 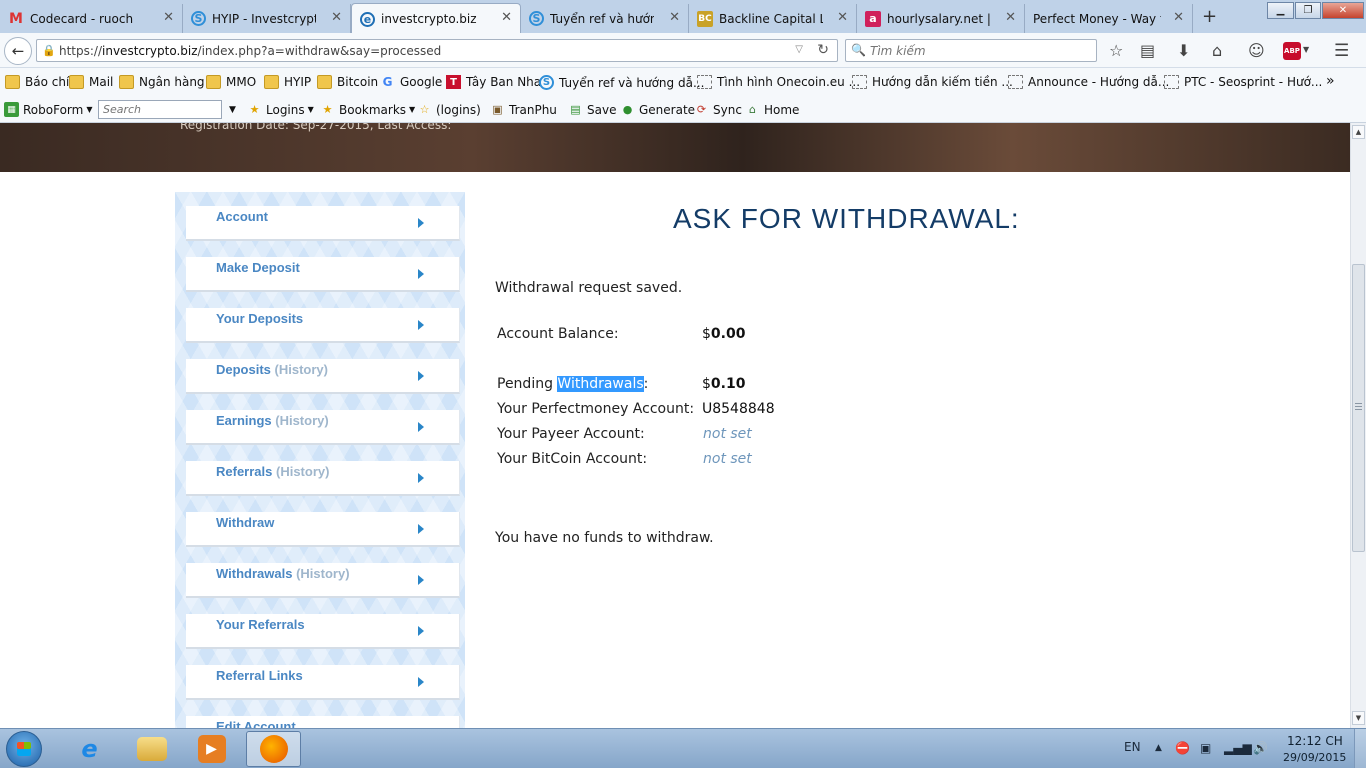 What do you see at coordinates (799, 49) in the screenshot?
I see `history-dropdown-icon: ▽` at bounding box center [799, 49].